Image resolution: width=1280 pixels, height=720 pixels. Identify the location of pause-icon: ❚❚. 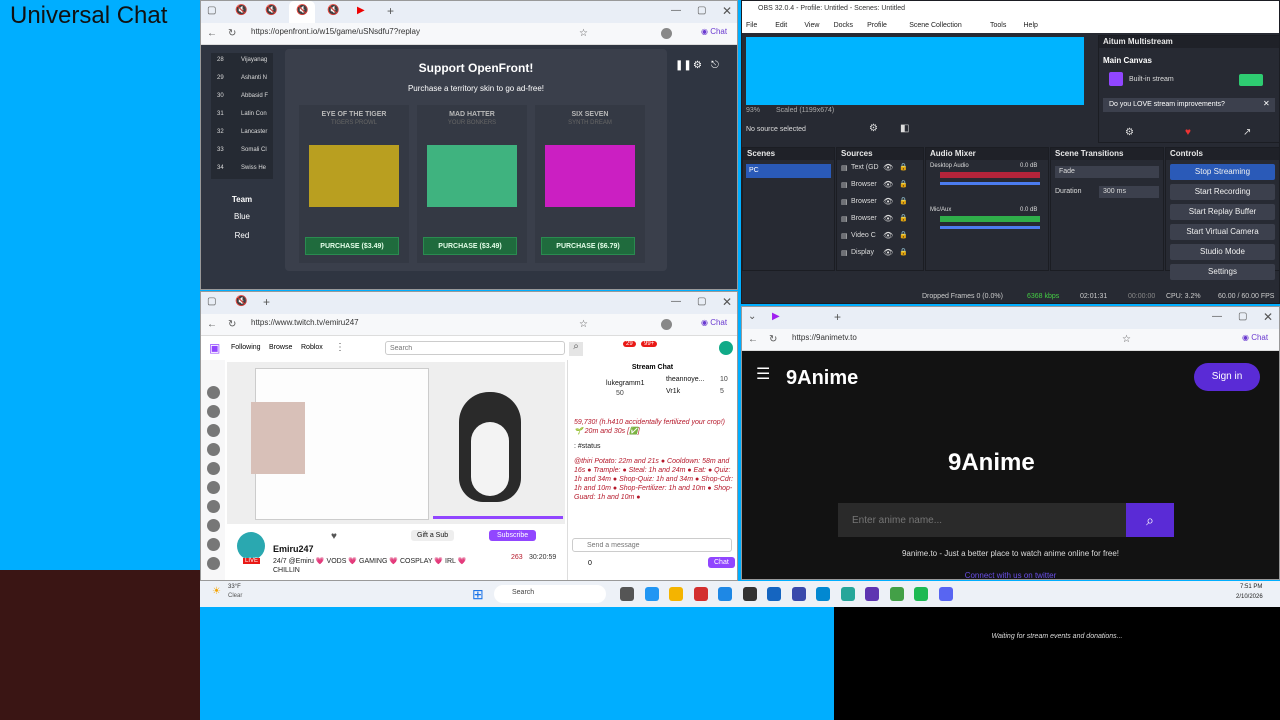
(683, 66).